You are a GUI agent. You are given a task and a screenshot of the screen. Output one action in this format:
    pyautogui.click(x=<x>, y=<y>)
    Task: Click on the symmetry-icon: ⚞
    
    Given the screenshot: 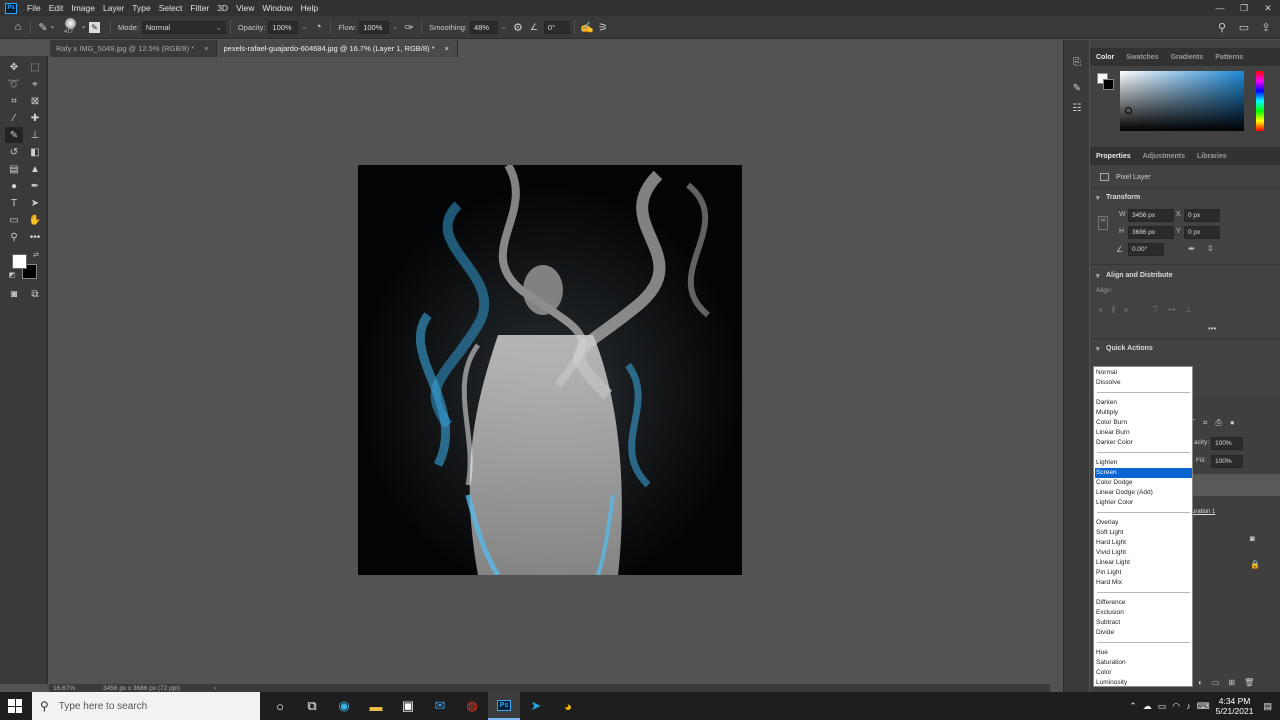 What is the action you would take?
    pyautogui.click(x=603, y=27)
    